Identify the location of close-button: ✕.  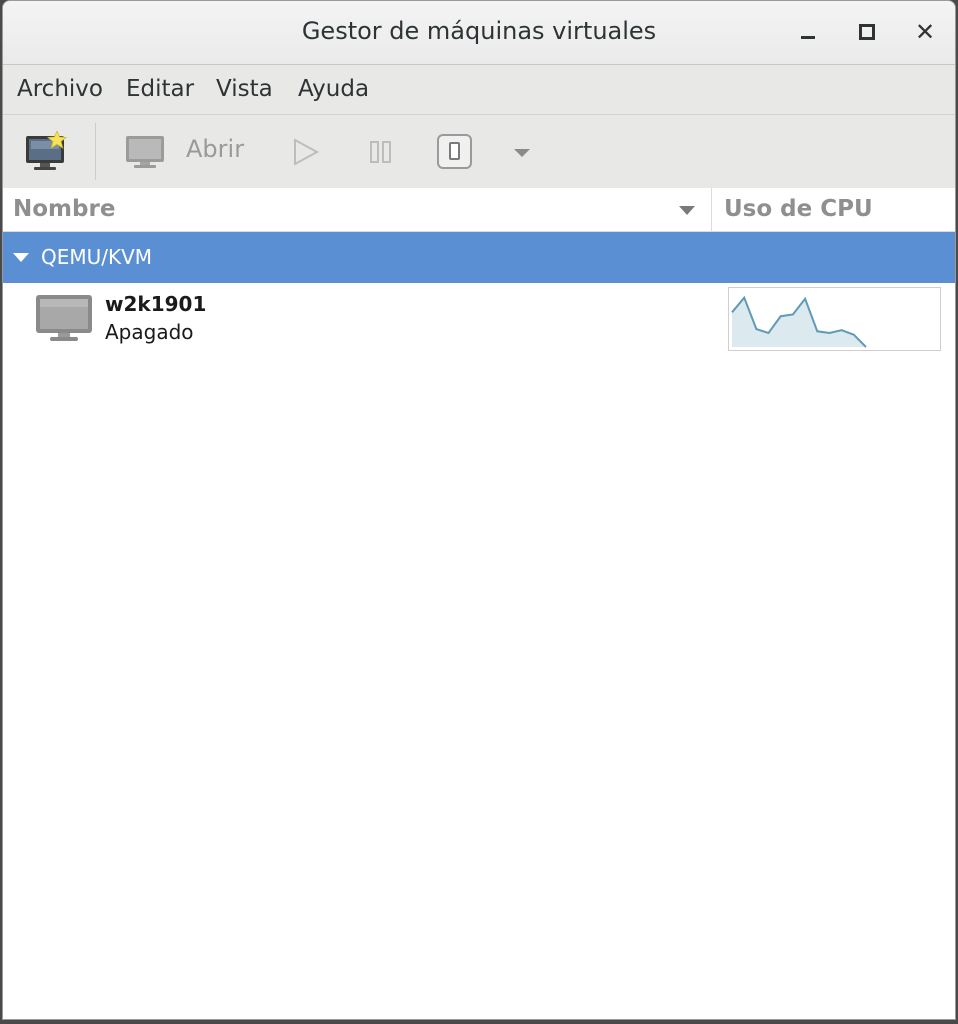
(925, 32).